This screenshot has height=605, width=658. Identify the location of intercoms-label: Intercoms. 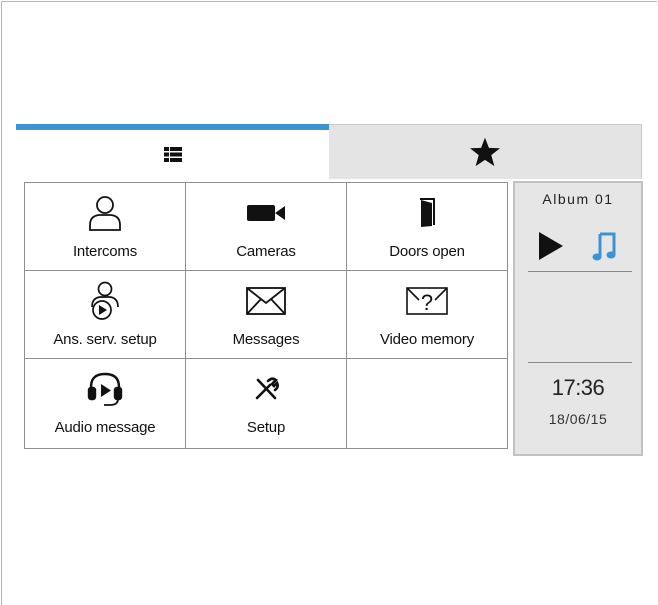
(105, 251).